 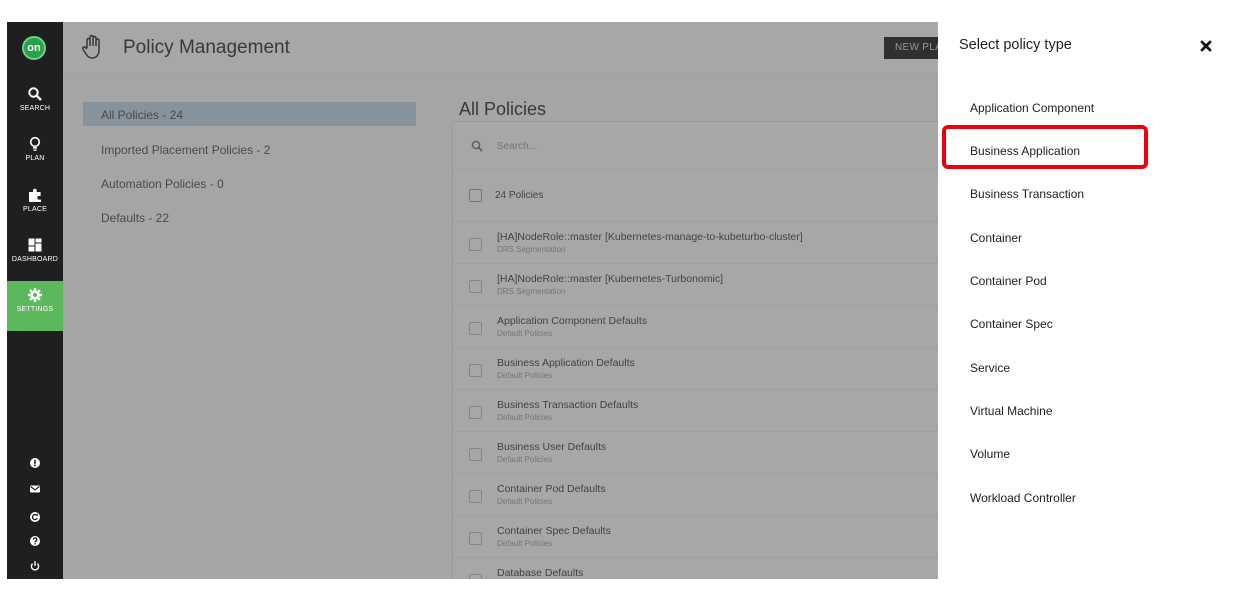 What do you see at coordinates (1023, 498) in the screenshot?
I see `policy-type-option: Workload Controller` at bounding box center [1023, 498].